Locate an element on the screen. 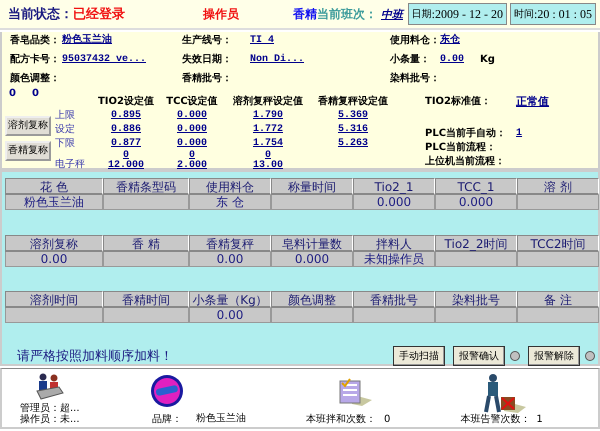  scale-value: 2.000 is located at coordinates (191, 166).